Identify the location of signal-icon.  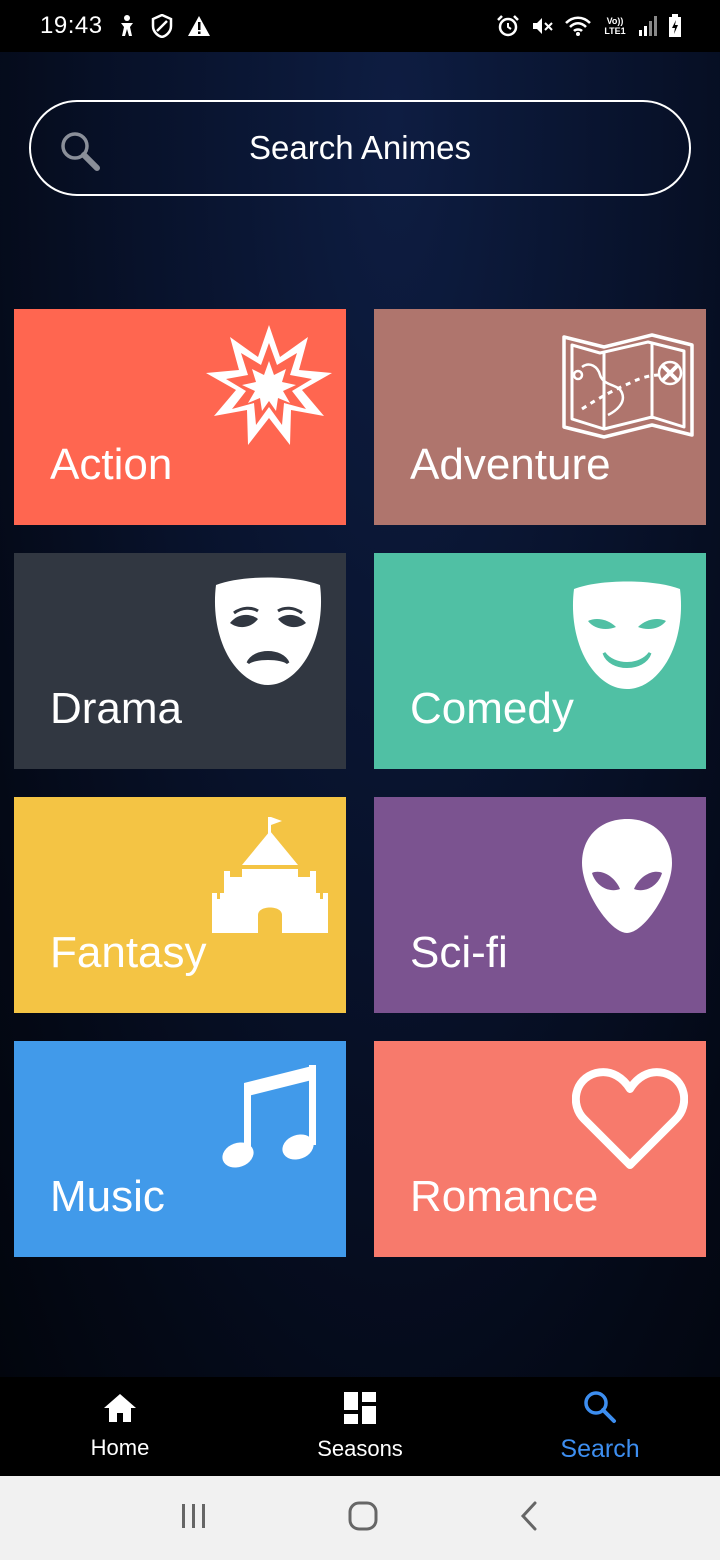
(648, 26).